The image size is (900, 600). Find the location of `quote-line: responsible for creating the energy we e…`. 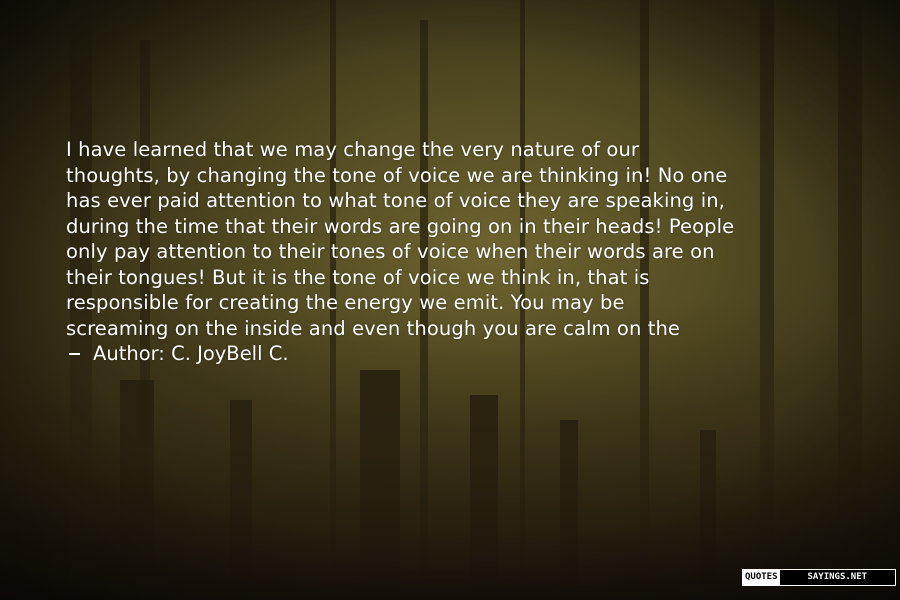

quote-line: responsible for creating the energy we e… is located at coordinates (345, 302).